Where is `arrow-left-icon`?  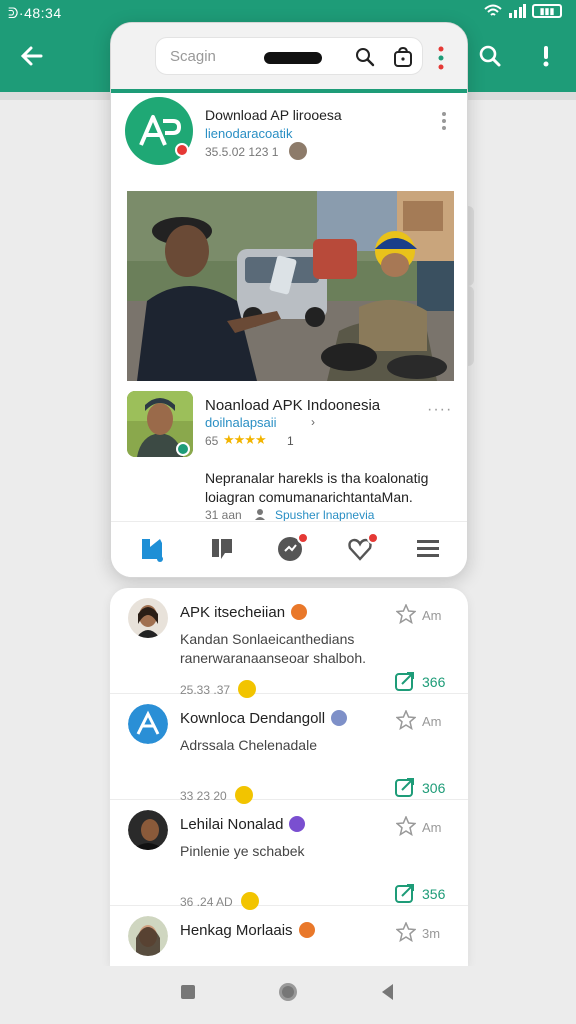 arrow-left-icon is located at coordinates (31, 56).